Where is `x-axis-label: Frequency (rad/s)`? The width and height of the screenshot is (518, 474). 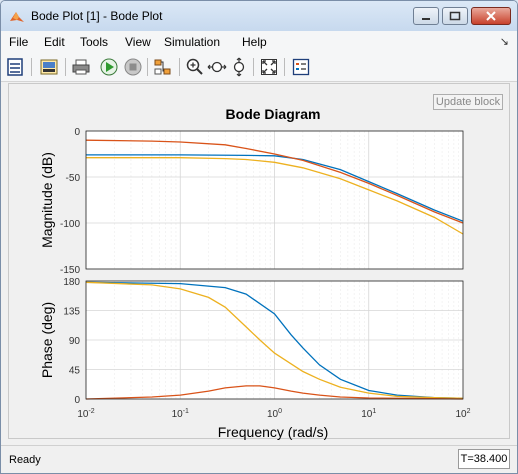
x-axis-label: Frequency (rad/s) is located at coordinates (273, 432).